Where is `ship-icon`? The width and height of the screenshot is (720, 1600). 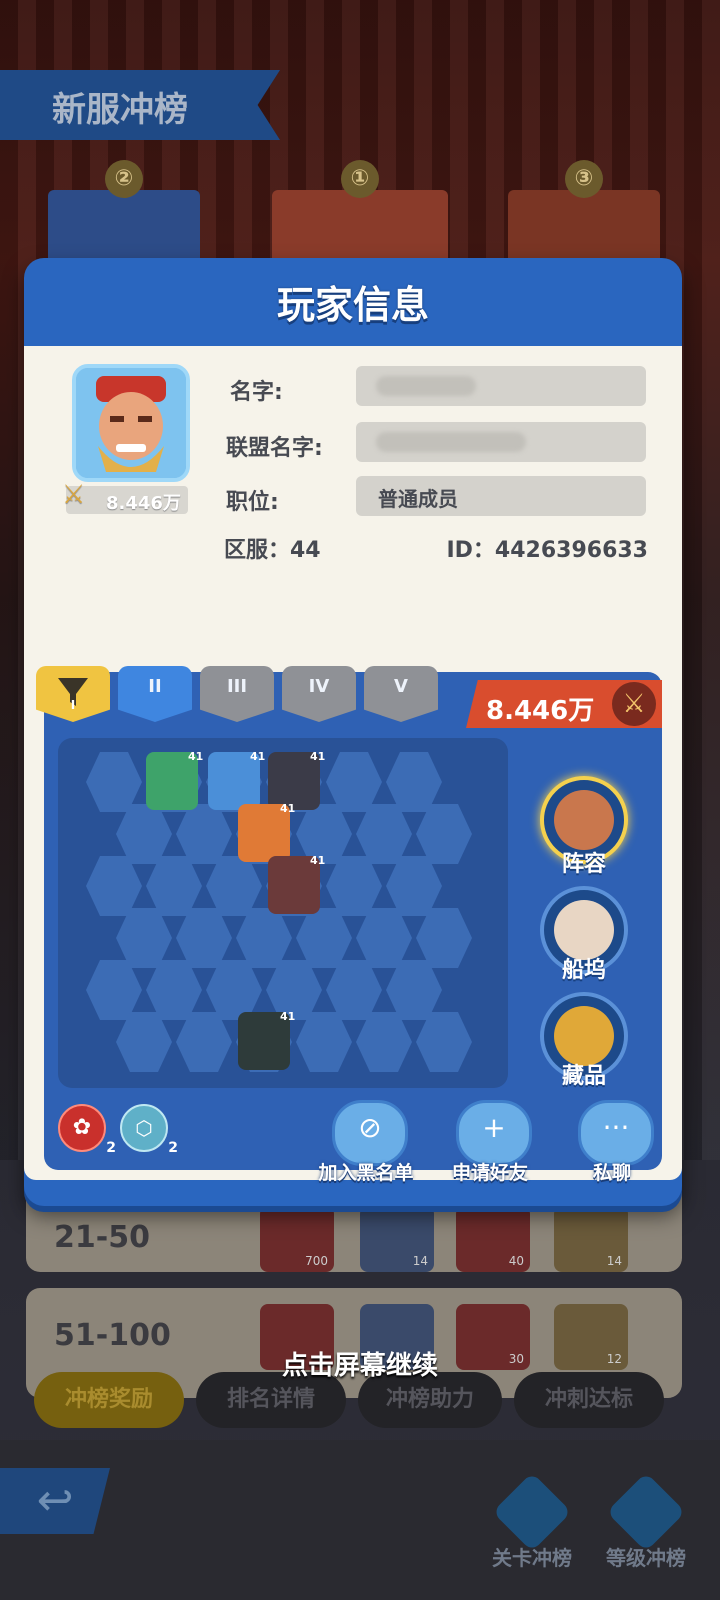
ship-icon is located at coordinates (584, 930).